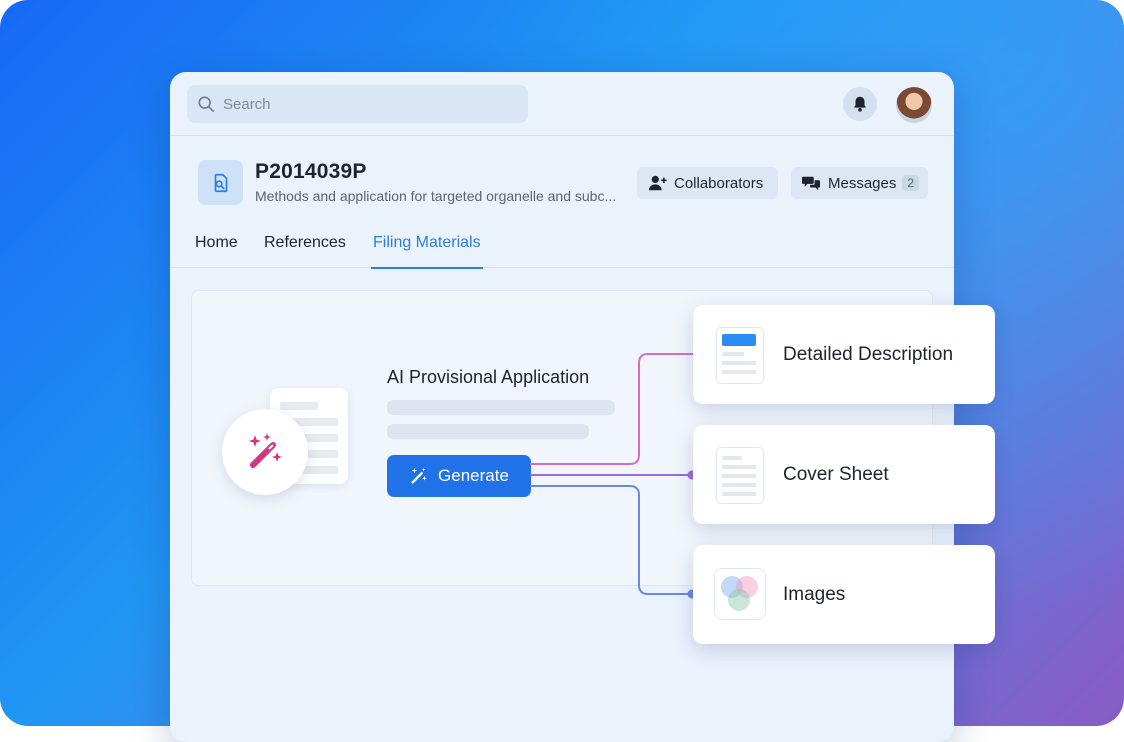  Describe the element at coordinates (911, 183) in the screenshot. I see `messages-count-badge: 2` at that location.